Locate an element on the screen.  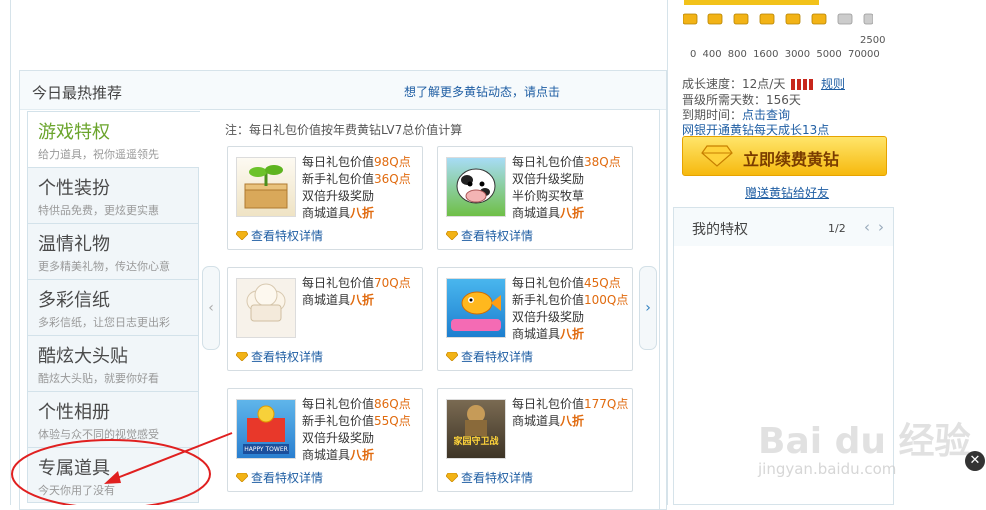
close-icon: ✕ is located at coordinates (975, 461).